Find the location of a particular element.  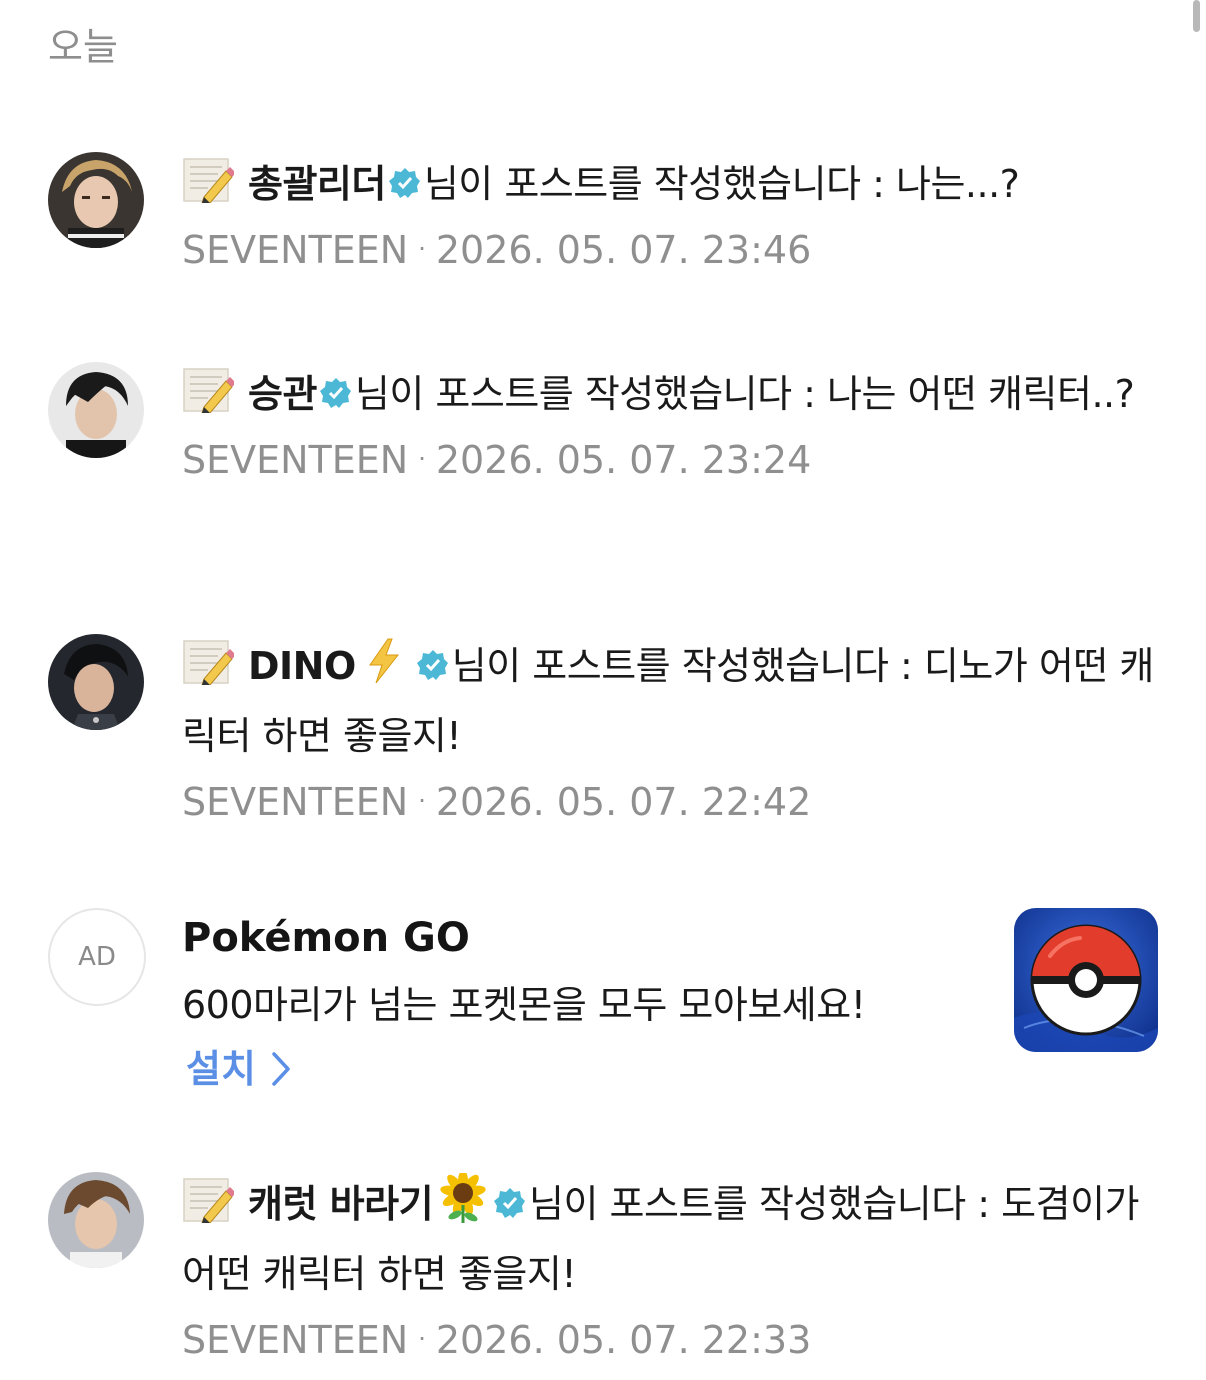

section-label-today: 오늘 is located at coordinates (83, 47).